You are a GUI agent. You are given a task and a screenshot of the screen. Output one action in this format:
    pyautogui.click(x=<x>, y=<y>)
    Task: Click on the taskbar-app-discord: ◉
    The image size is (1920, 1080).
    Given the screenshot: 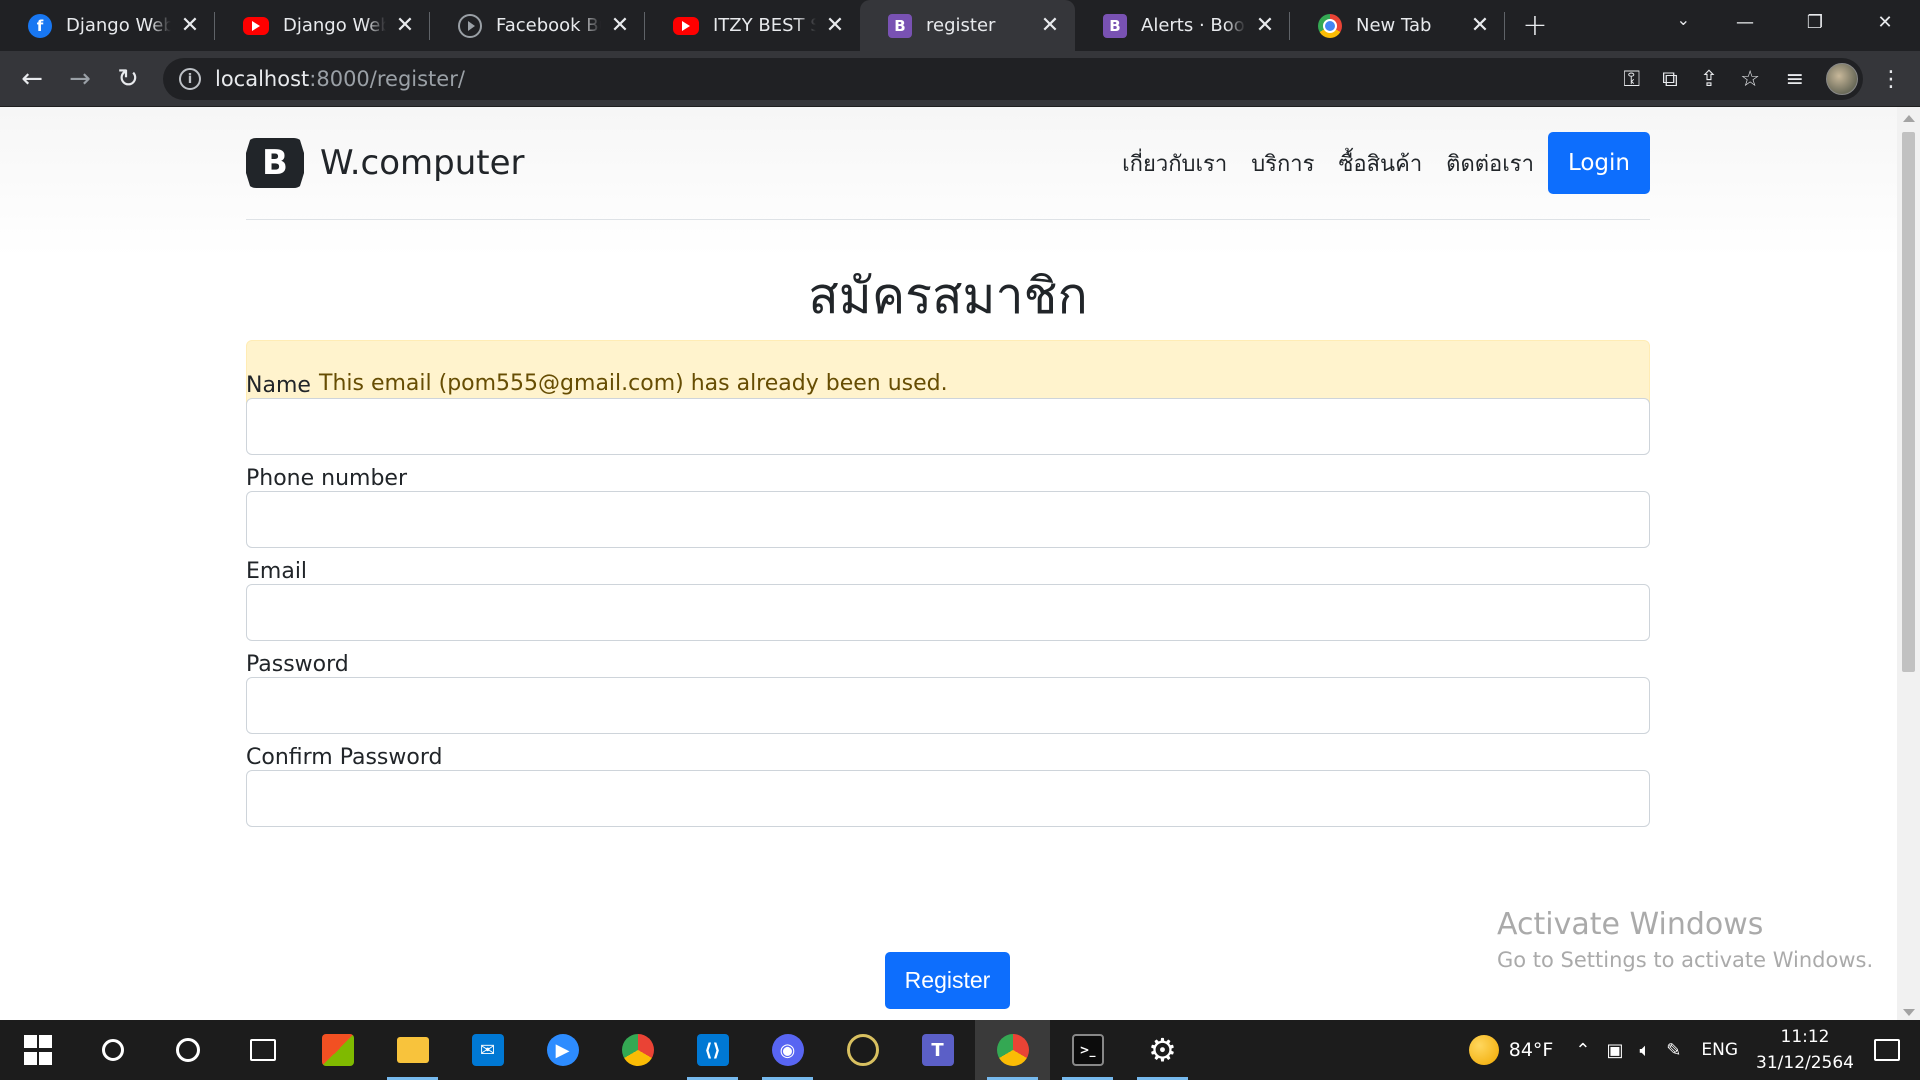 What is the action you would take?
    pyautogui.click(x=787, y=1050)
    